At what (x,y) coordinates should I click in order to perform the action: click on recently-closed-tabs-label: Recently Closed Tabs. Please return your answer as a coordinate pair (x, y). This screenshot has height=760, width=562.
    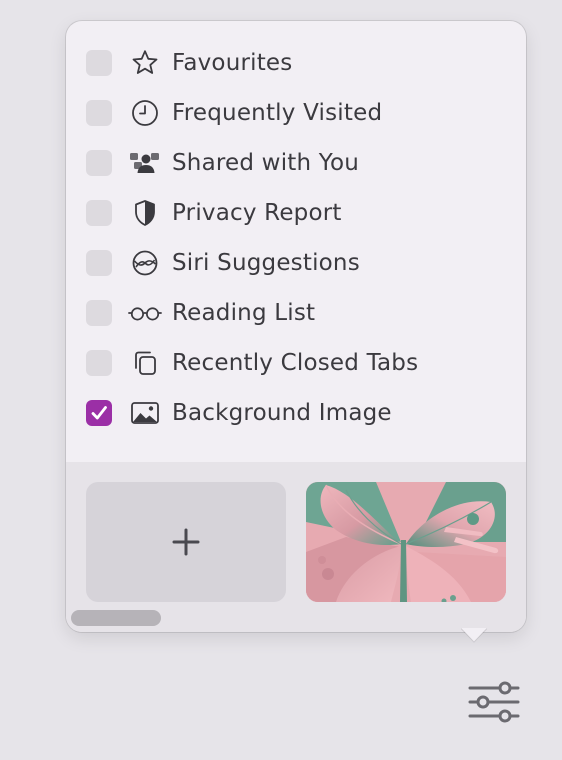
    Looking at the image, I should click on (295, 363).